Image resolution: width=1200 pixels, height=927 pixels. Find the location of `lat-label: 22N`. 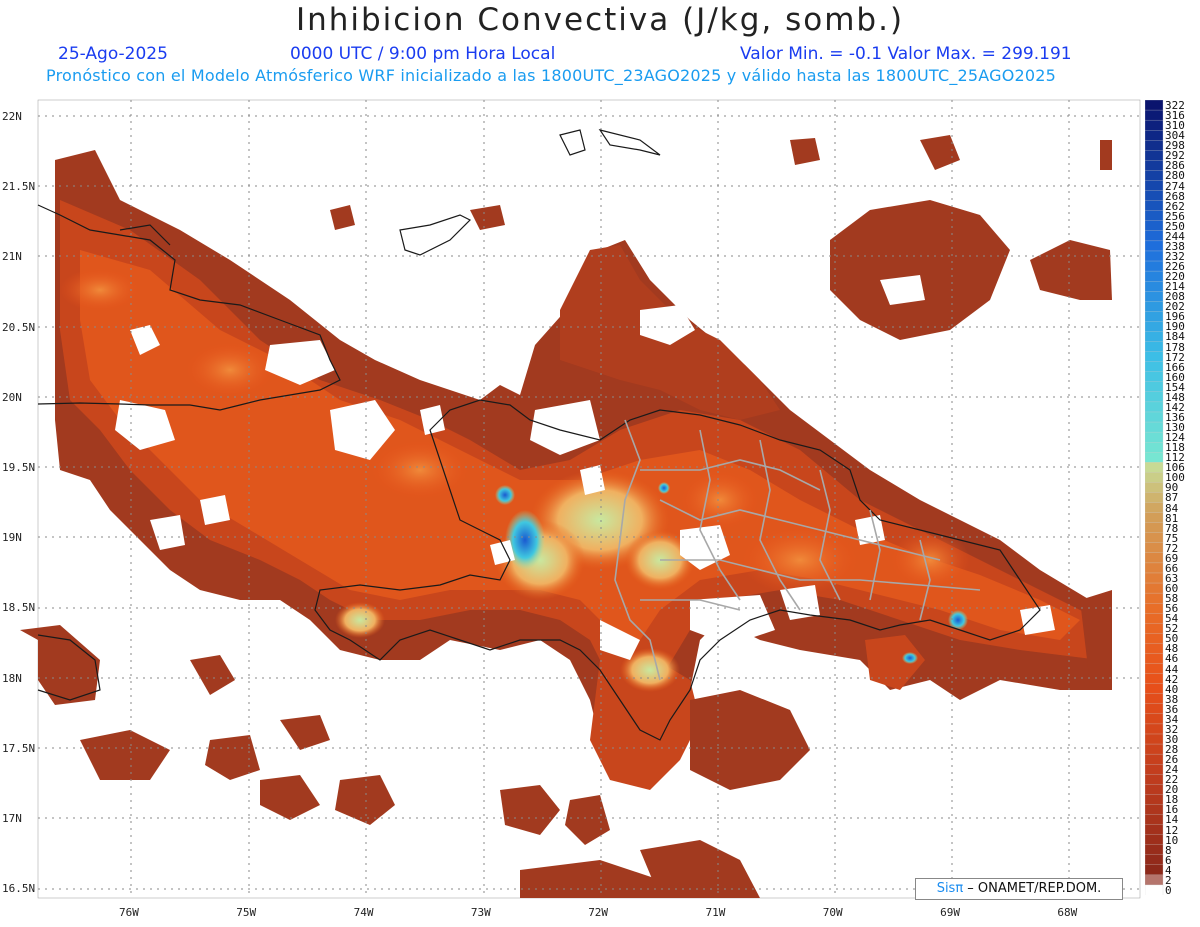

lat-label: 22N is located at coordinates (12, 116).